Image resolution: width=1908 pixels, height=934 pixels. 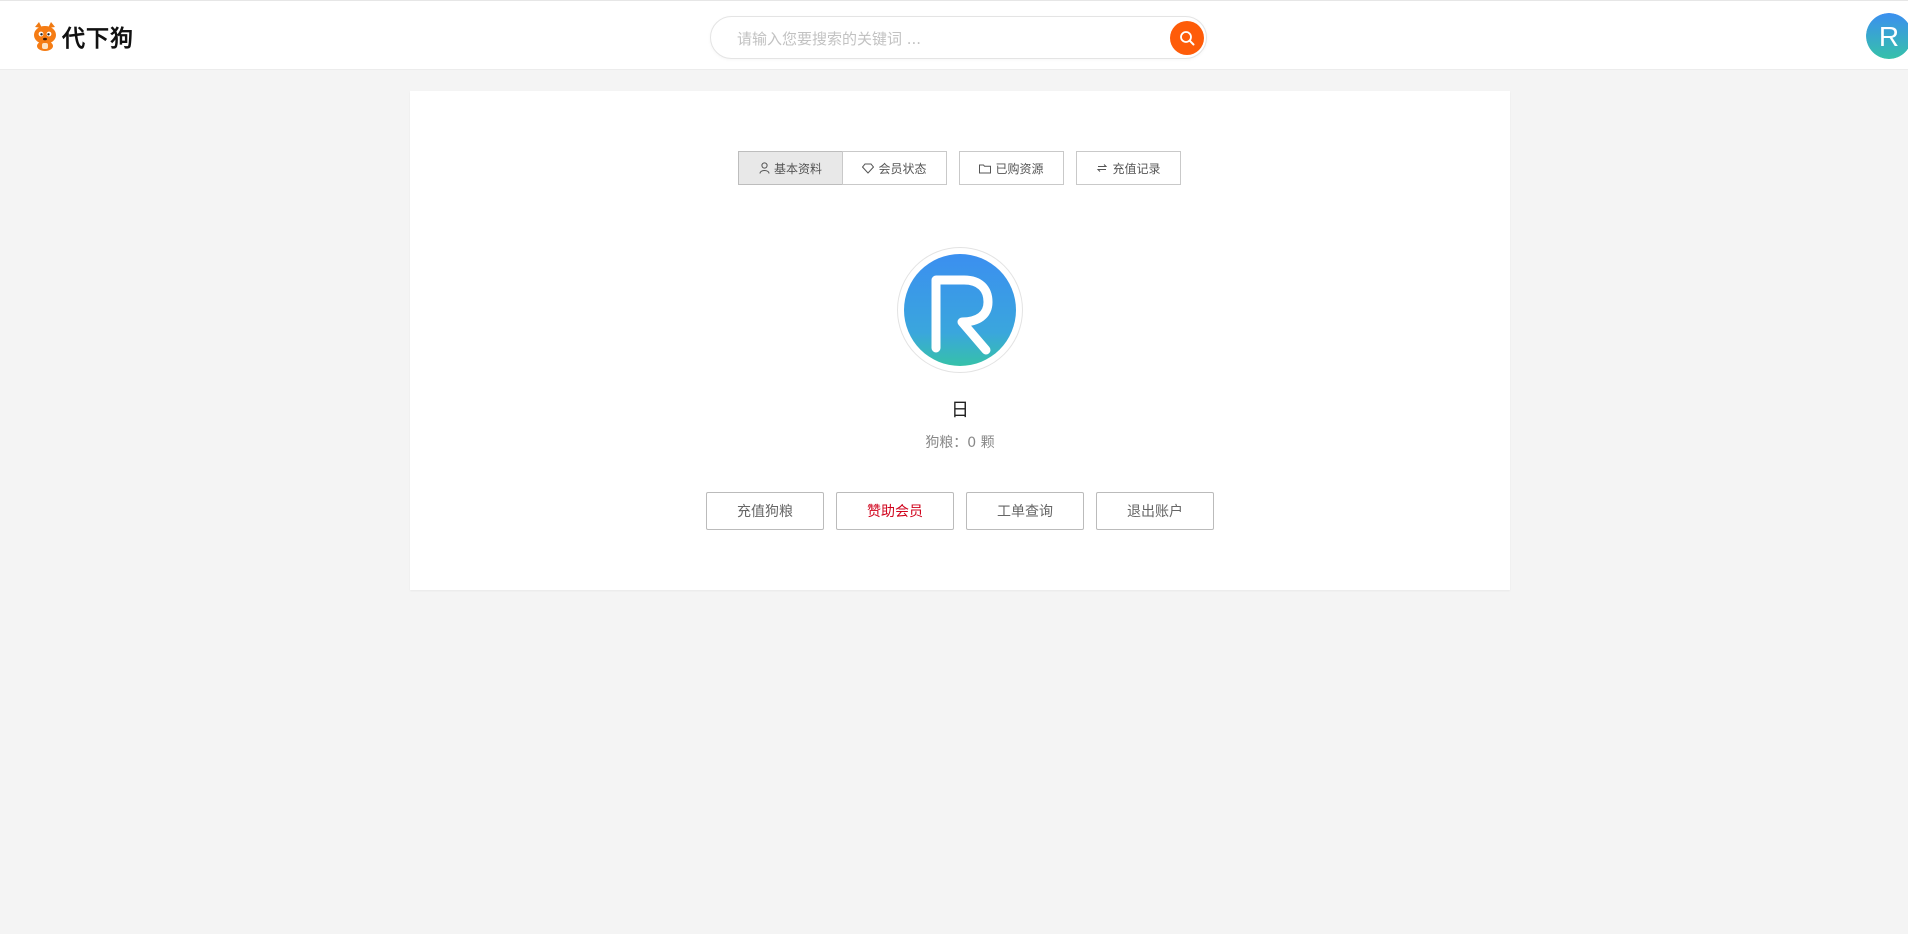 I want to click on profile-avatar, so click(x=960, y=310).